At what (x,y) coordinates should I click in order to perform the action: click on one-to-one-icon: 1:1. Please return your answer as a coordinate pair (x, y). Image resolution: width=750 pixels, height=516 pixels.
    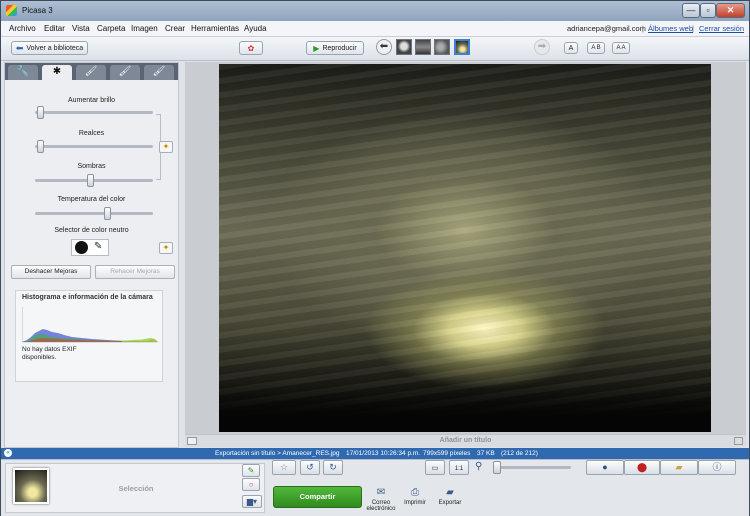
    Looking at the image, I should click on (459, 469).